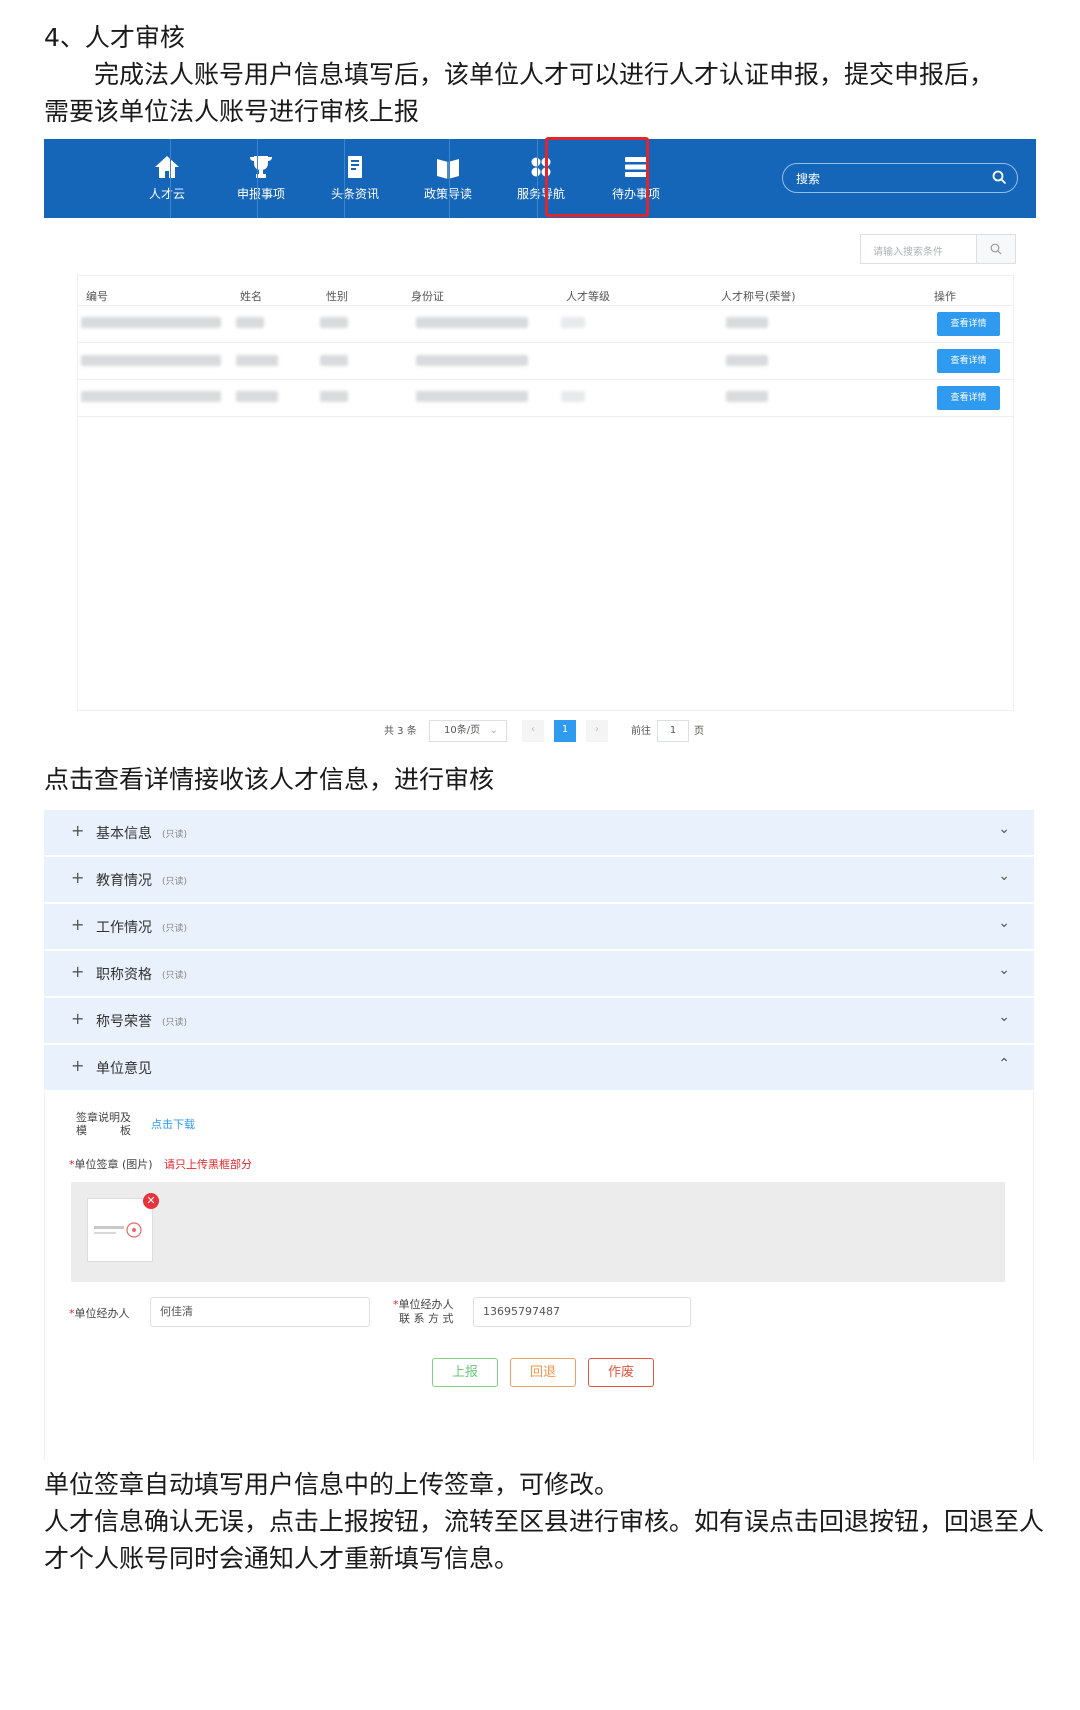 Image resolution: width=1080 pixels, height=1710 pixels. Describe the element at coordinates (699, 731) in the screenshot. I see `goto-suffix: 页` at that location.